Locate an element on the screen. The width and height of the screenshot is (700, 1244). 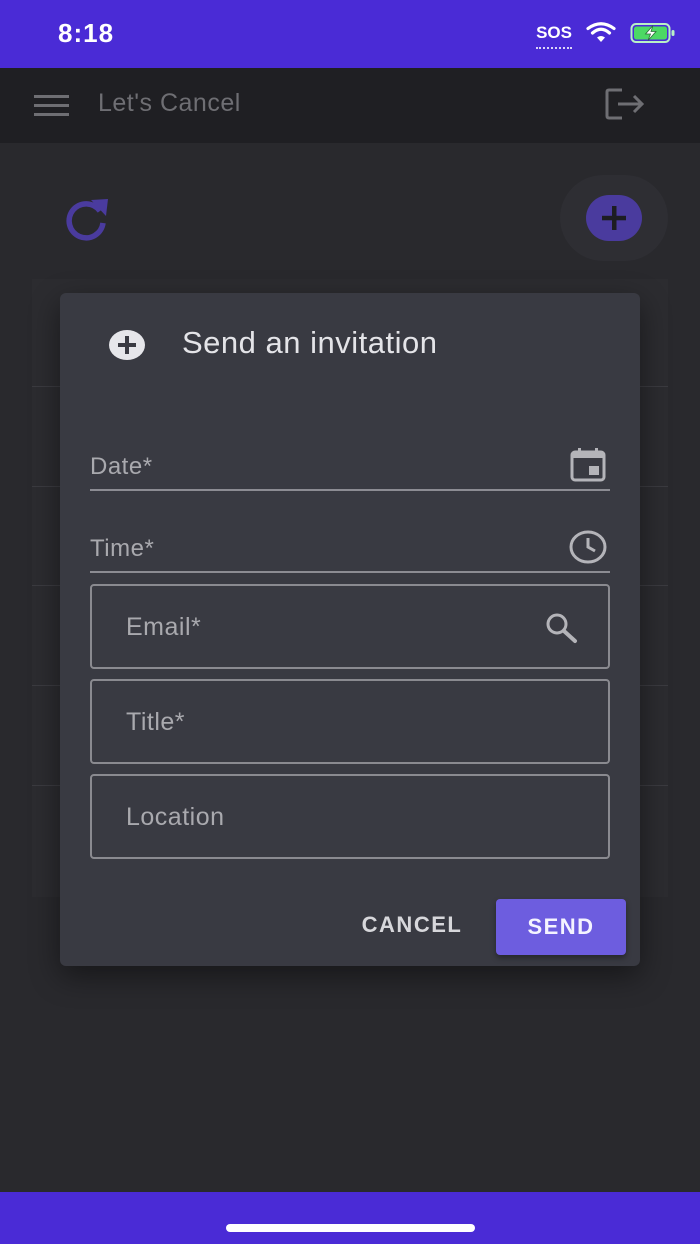
logout-icon is located at coordinates (625, 104).